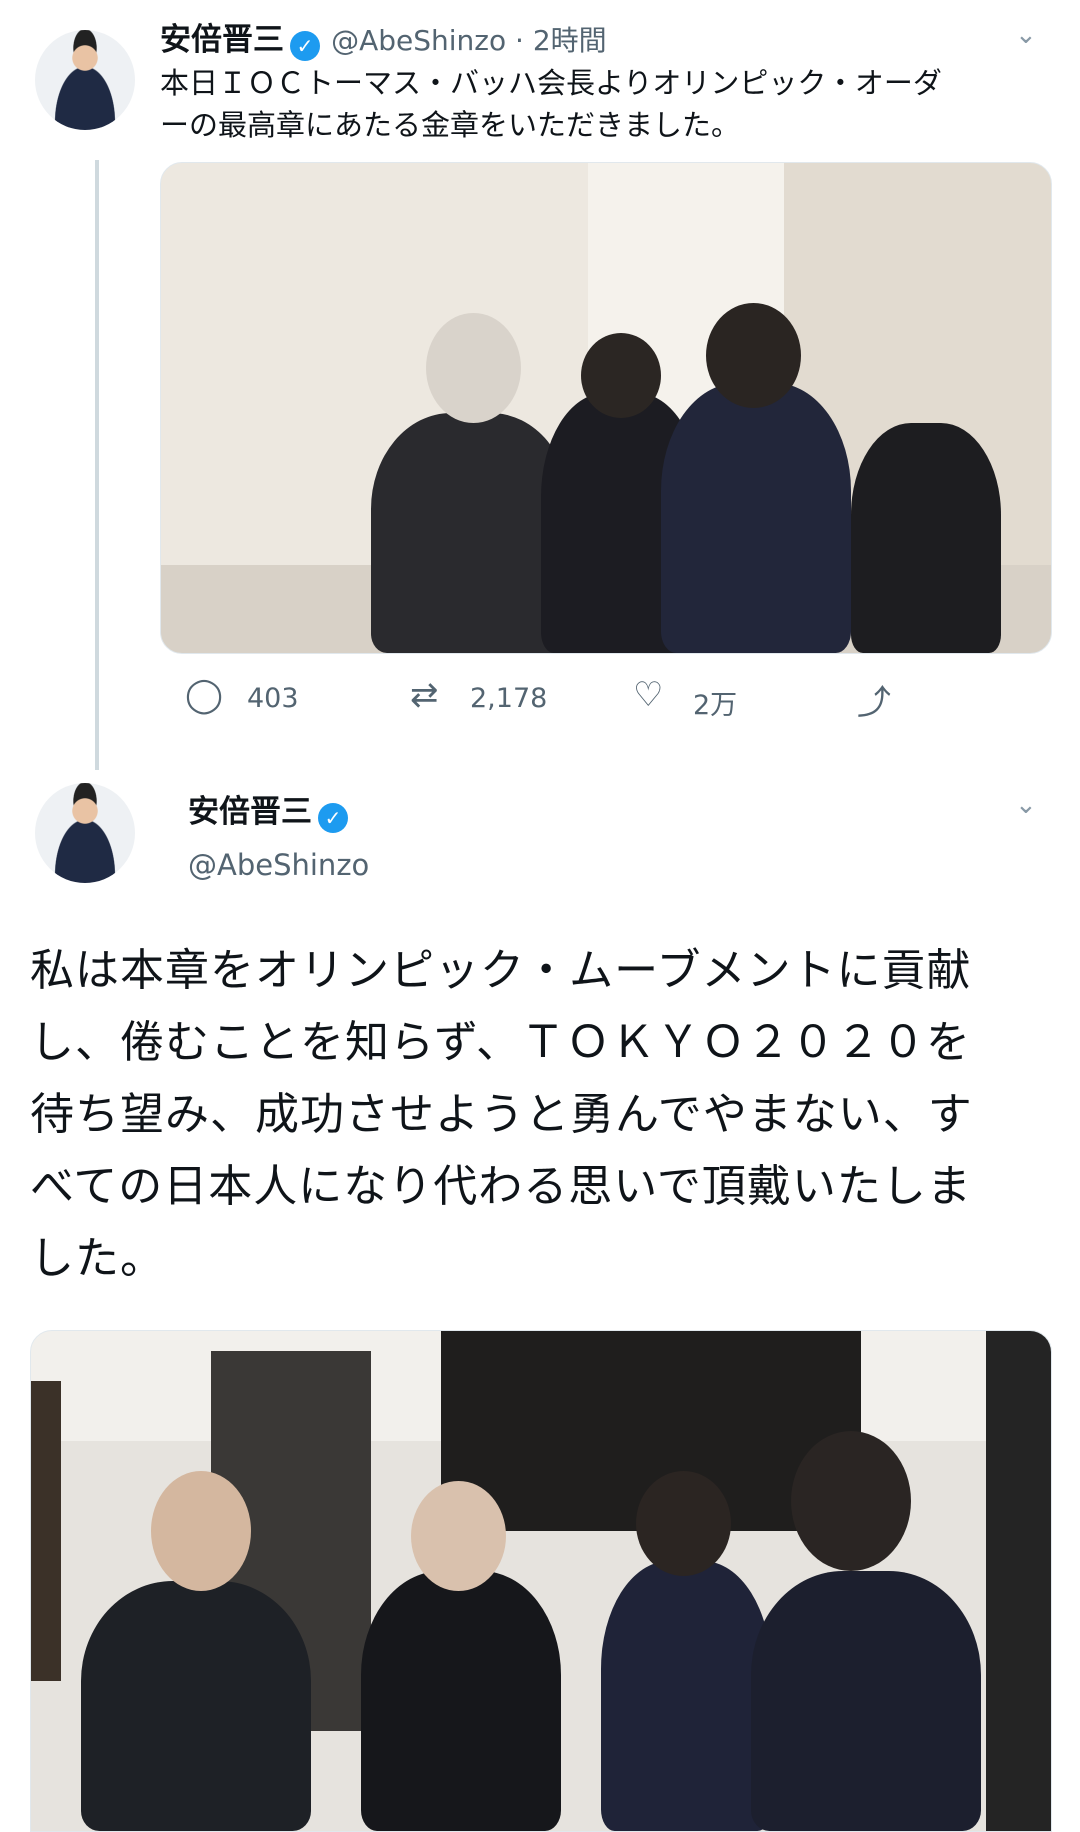 This screenshot has height=1832, width=1080. What do you see at coordinates (46, 1531) in the screenshot?
I see `photo-left-panel` at bounding box center [46, 1531].